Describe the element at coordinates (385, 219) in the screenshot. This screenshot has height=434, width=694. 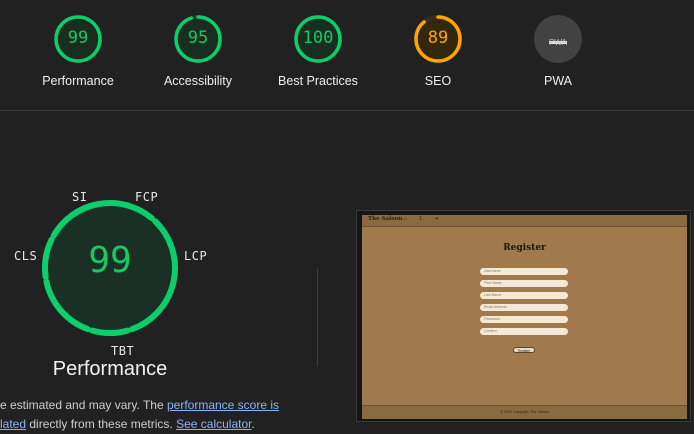
I see `screenshot-brand: The Saloon` at that location.